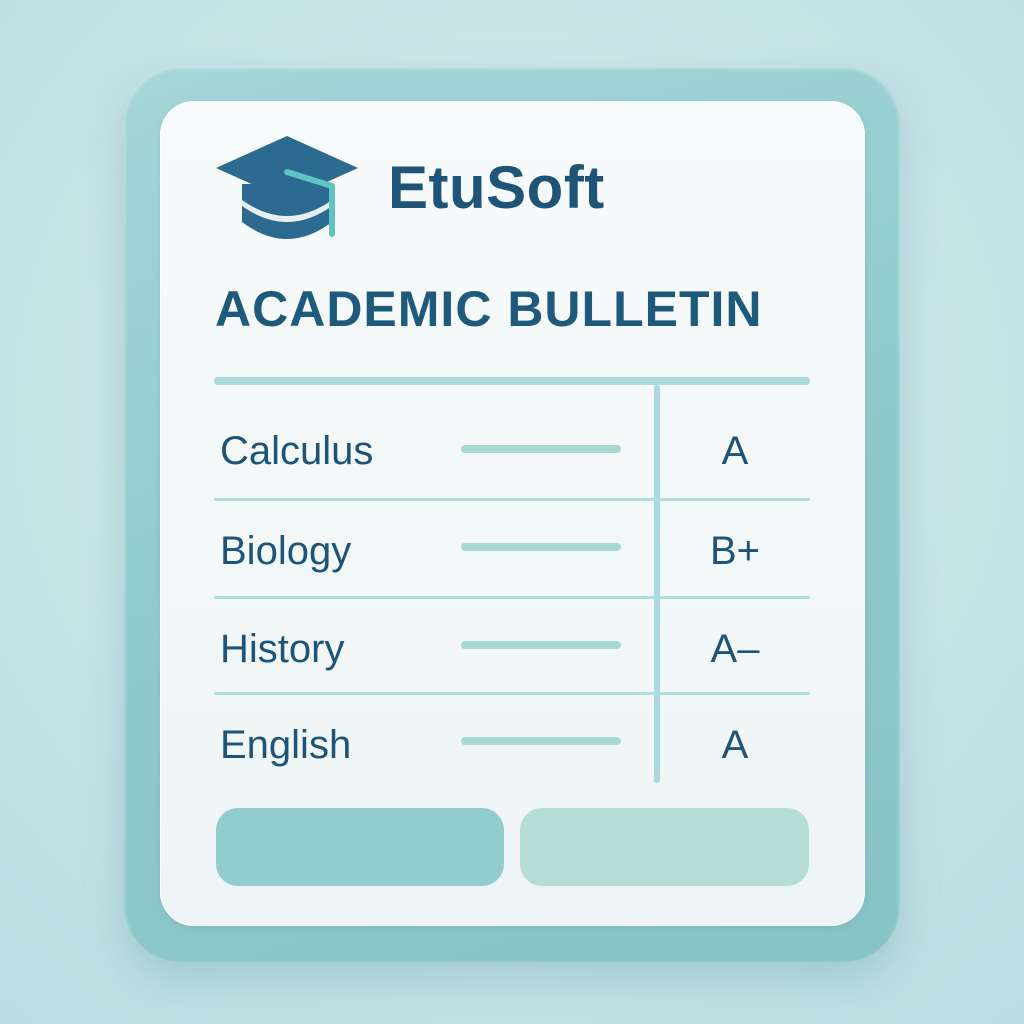  I want to click on secondary-action-button, so click(664, 847).